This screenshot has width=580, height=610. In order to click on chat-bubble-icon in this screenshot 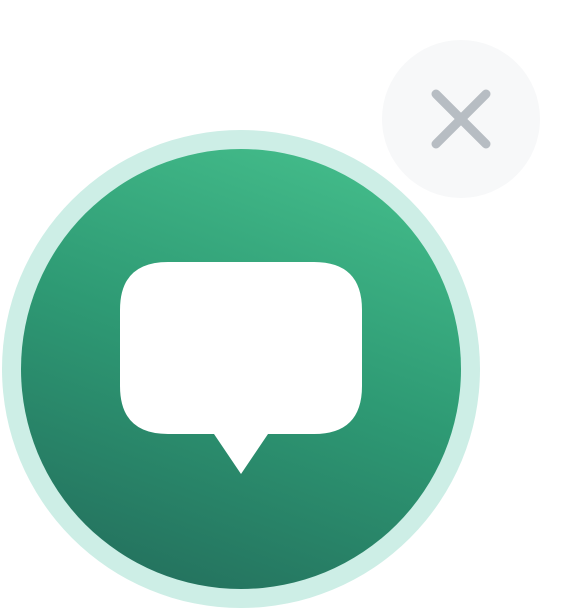, I will do `click(241, 368)`.